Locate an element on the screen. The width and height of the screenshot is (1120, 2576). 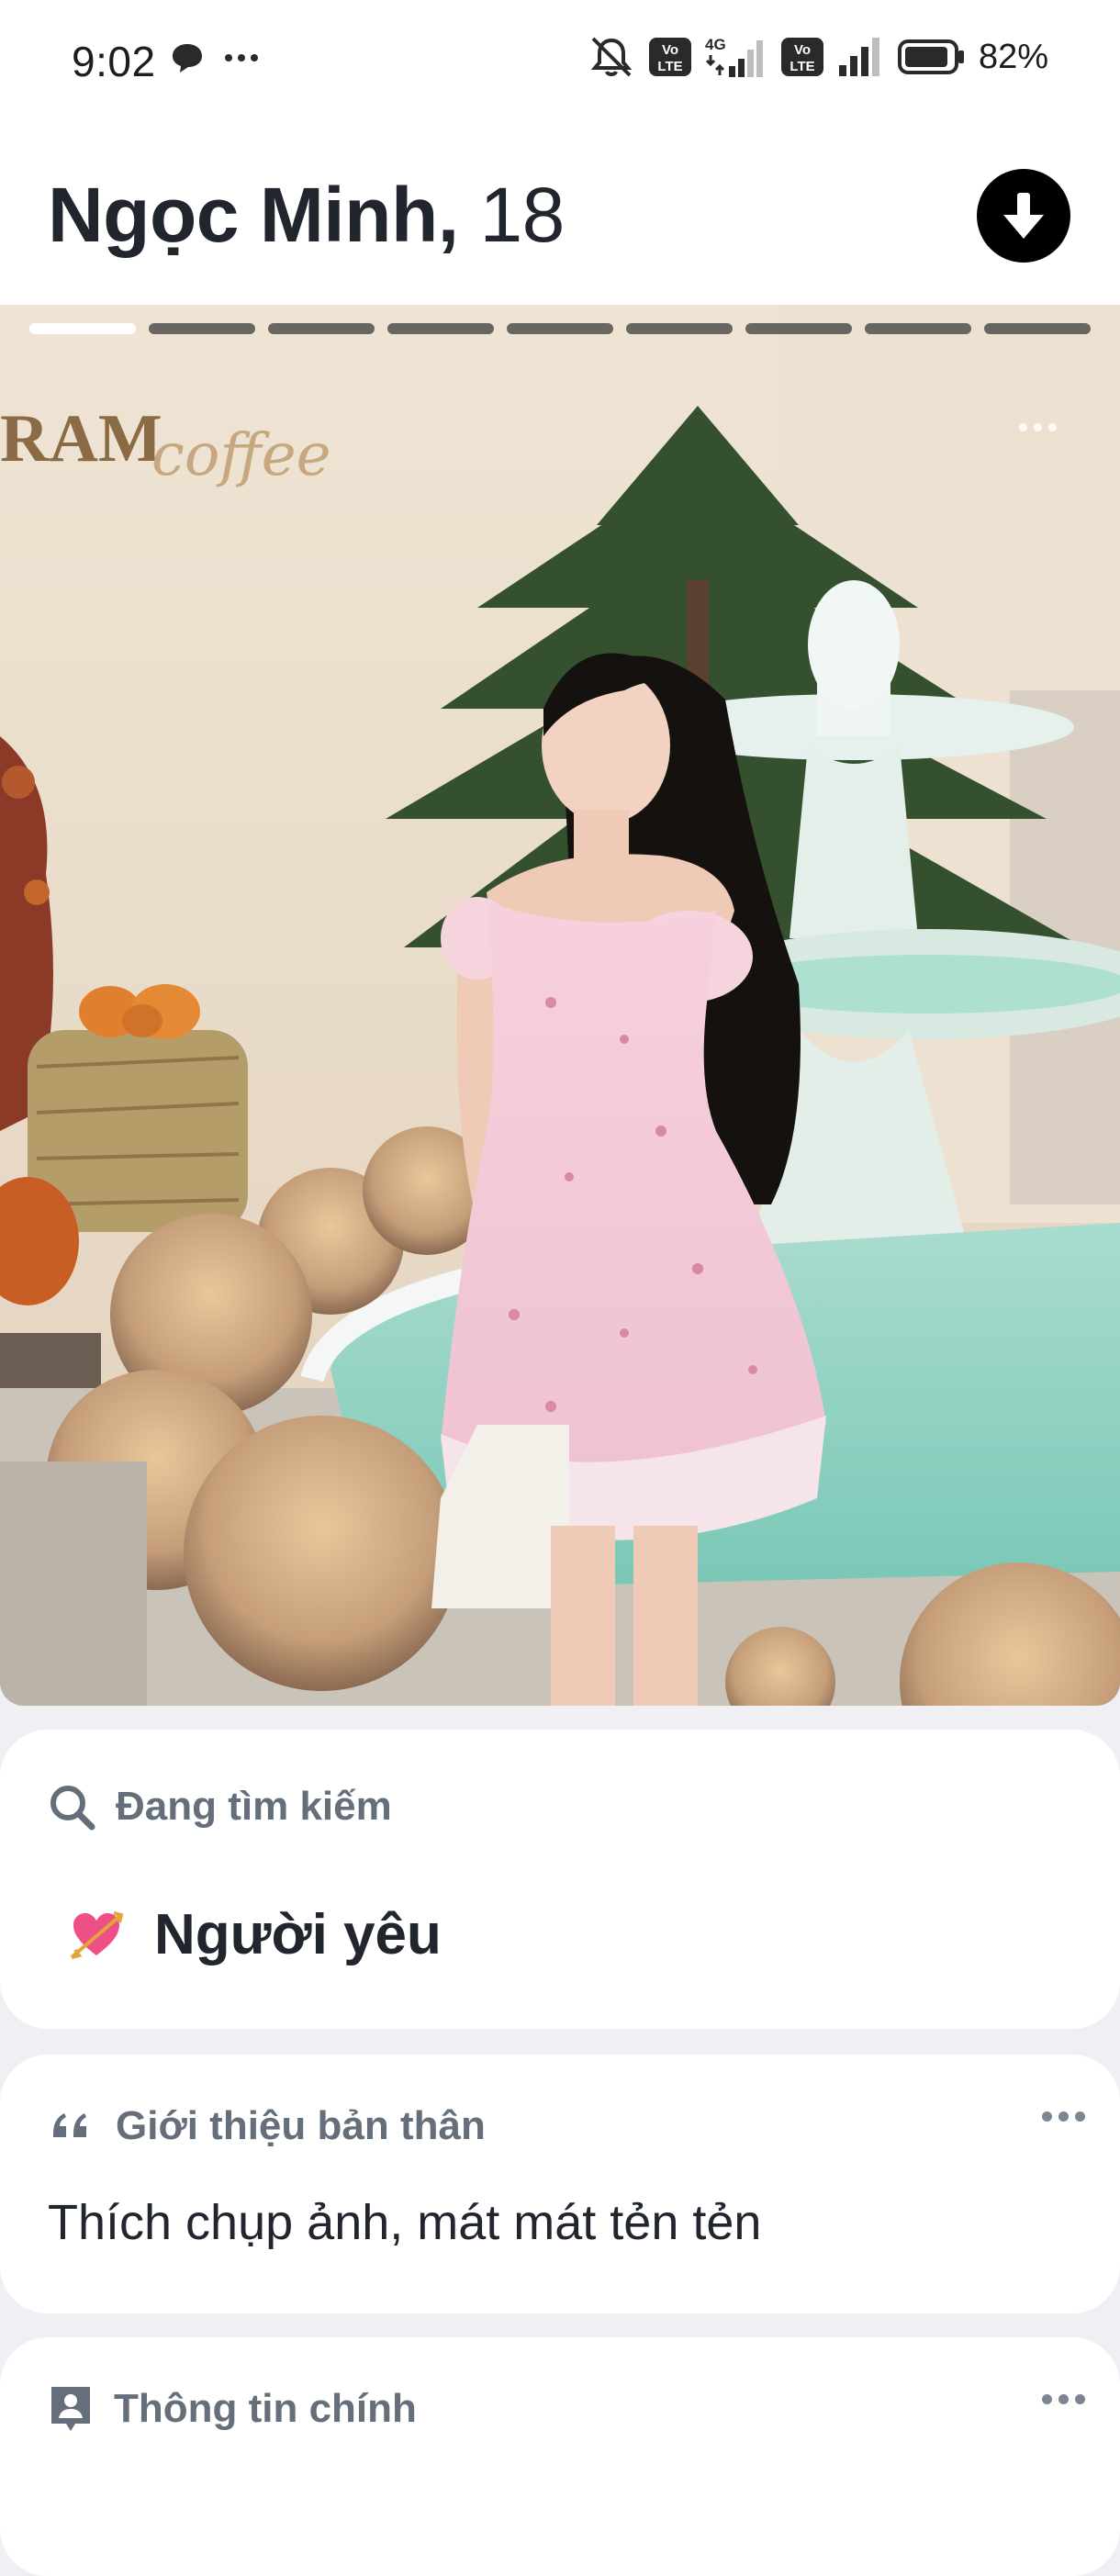
status-bar: 9:02 Vo LTE 4G Vo LTE 82% is located at coordinates (560, 61).